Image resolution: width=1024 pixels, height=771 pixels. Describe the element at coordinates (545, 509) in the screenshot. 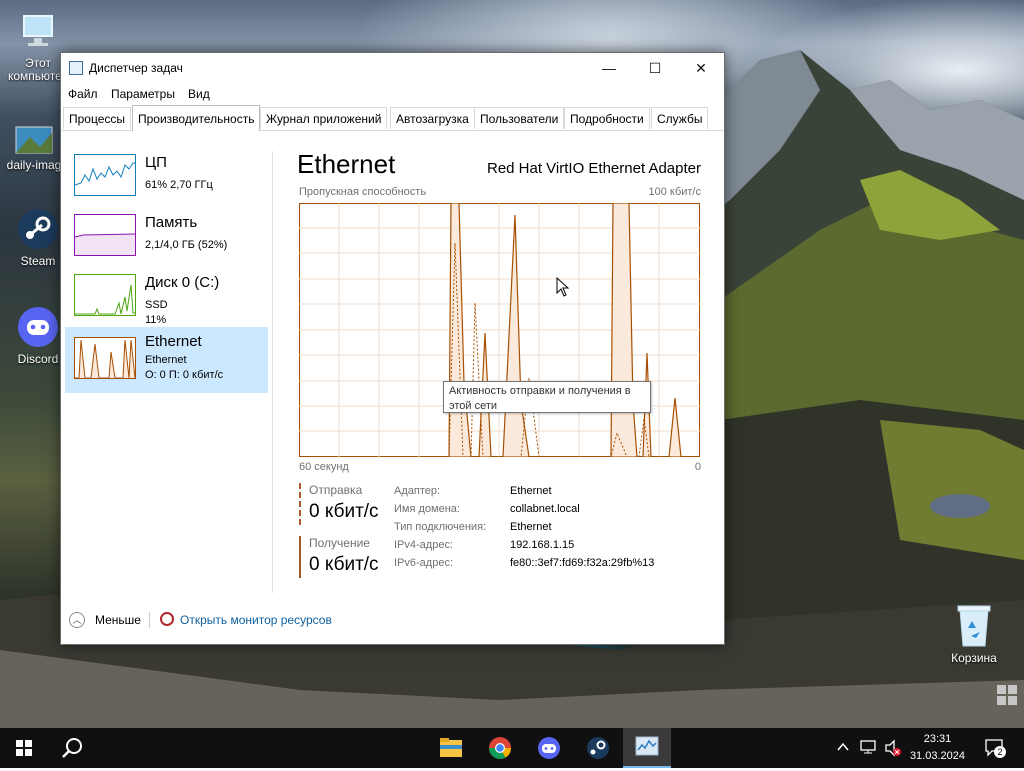

I see `prop-domain-value: collabnet.local` at that location.